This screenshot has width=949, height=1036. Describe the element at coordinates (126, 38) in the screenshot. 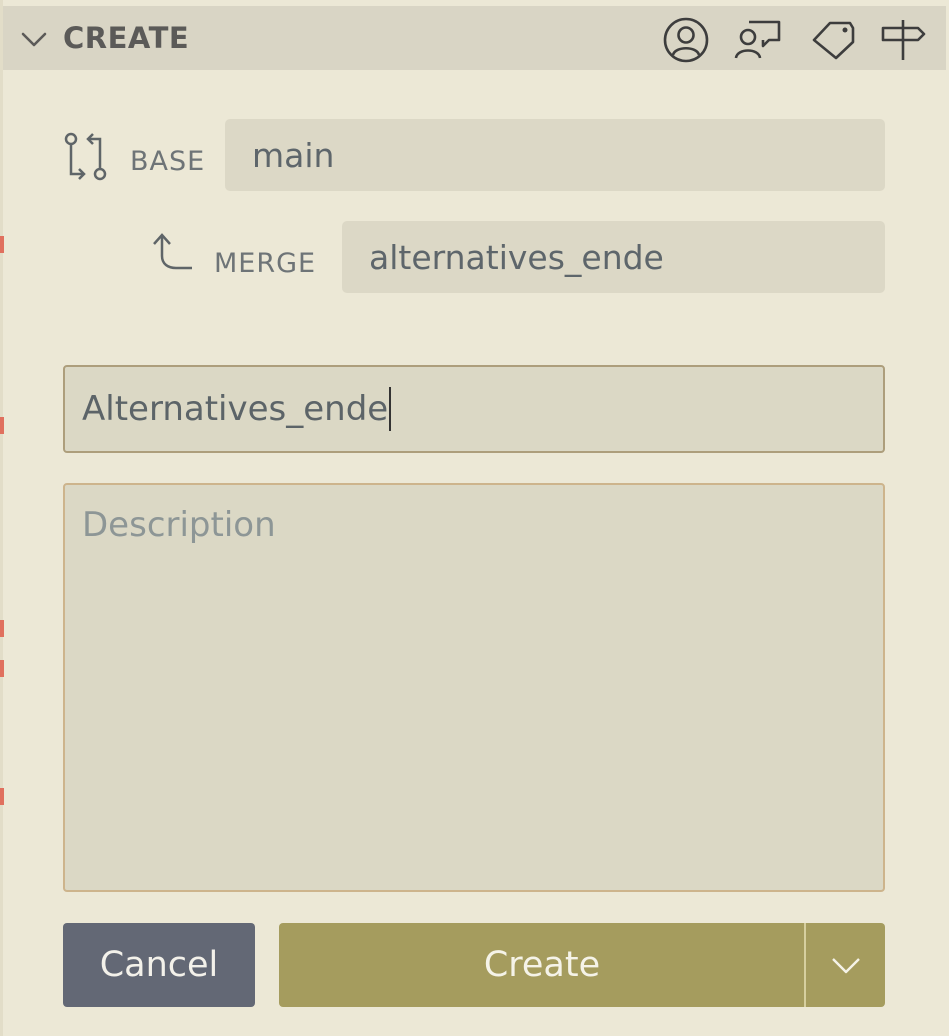

I see `section-title: CREATE` at that location.